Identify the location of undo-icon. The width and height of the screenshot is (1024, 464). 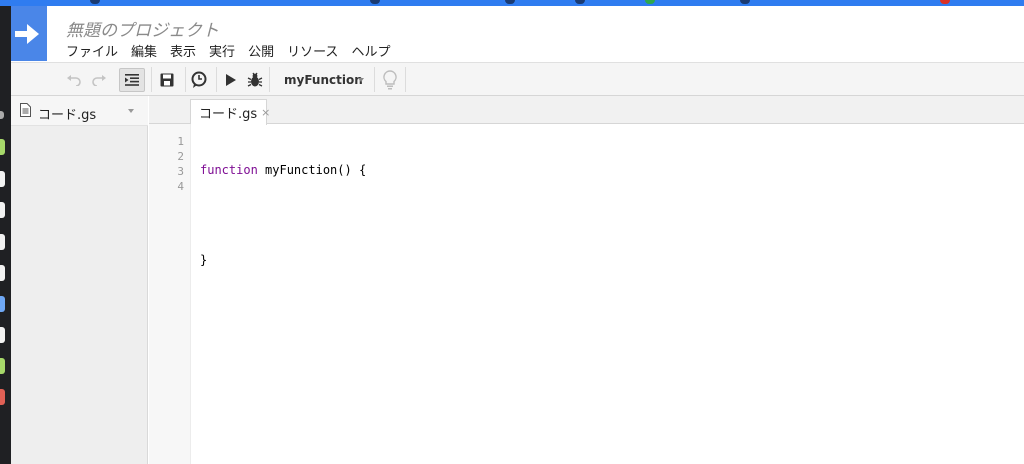
(74, 80).